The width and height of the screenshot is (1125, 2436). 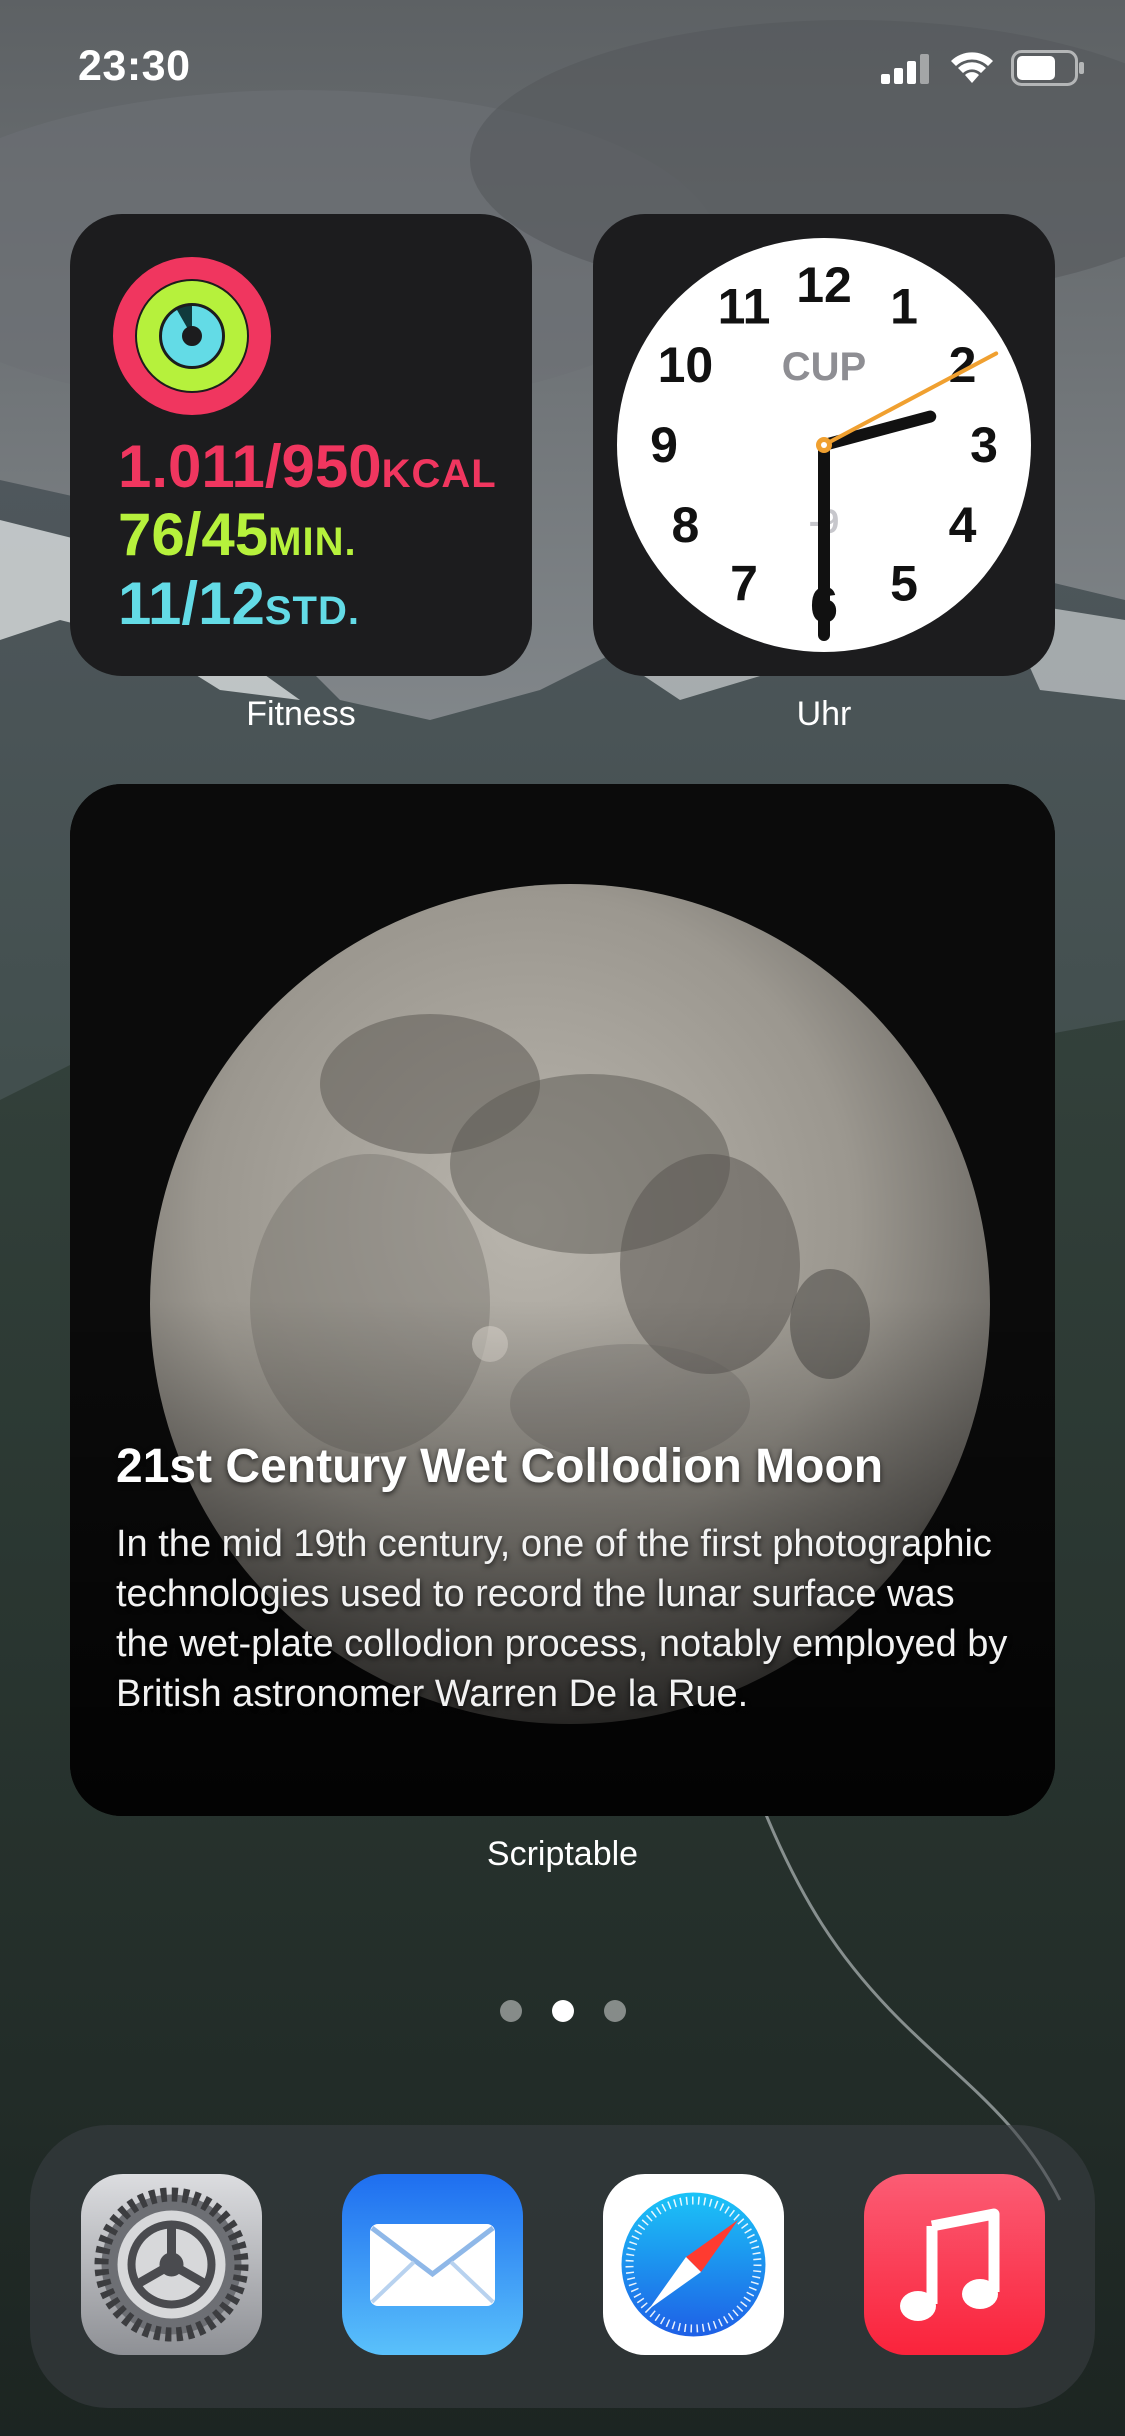 I want to click on stand-value: 11/12, so click(x=191, y=603).